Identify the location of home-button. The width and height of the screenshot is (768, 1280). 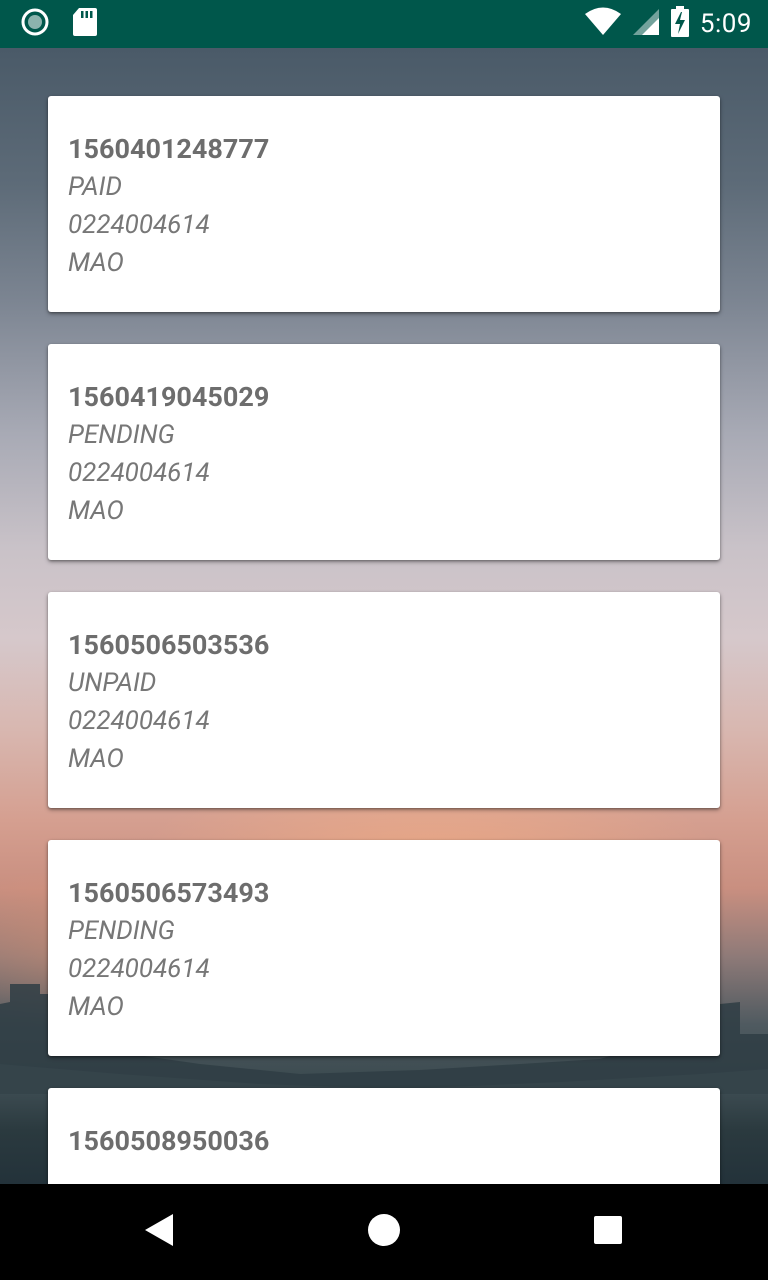
(384, 1232).